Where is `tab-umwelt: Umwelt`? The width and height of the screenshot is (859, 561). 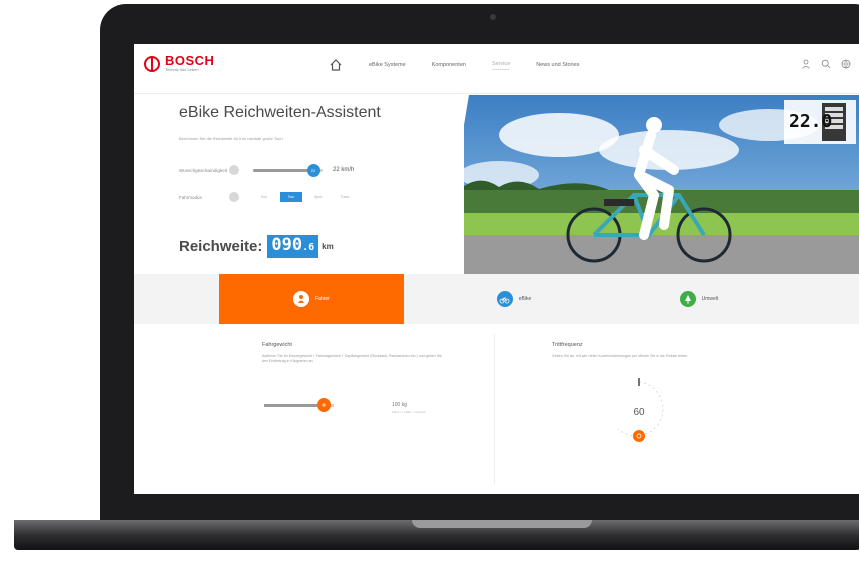
tab-umwelt: Umwelt is located at coordinates (699, 299).